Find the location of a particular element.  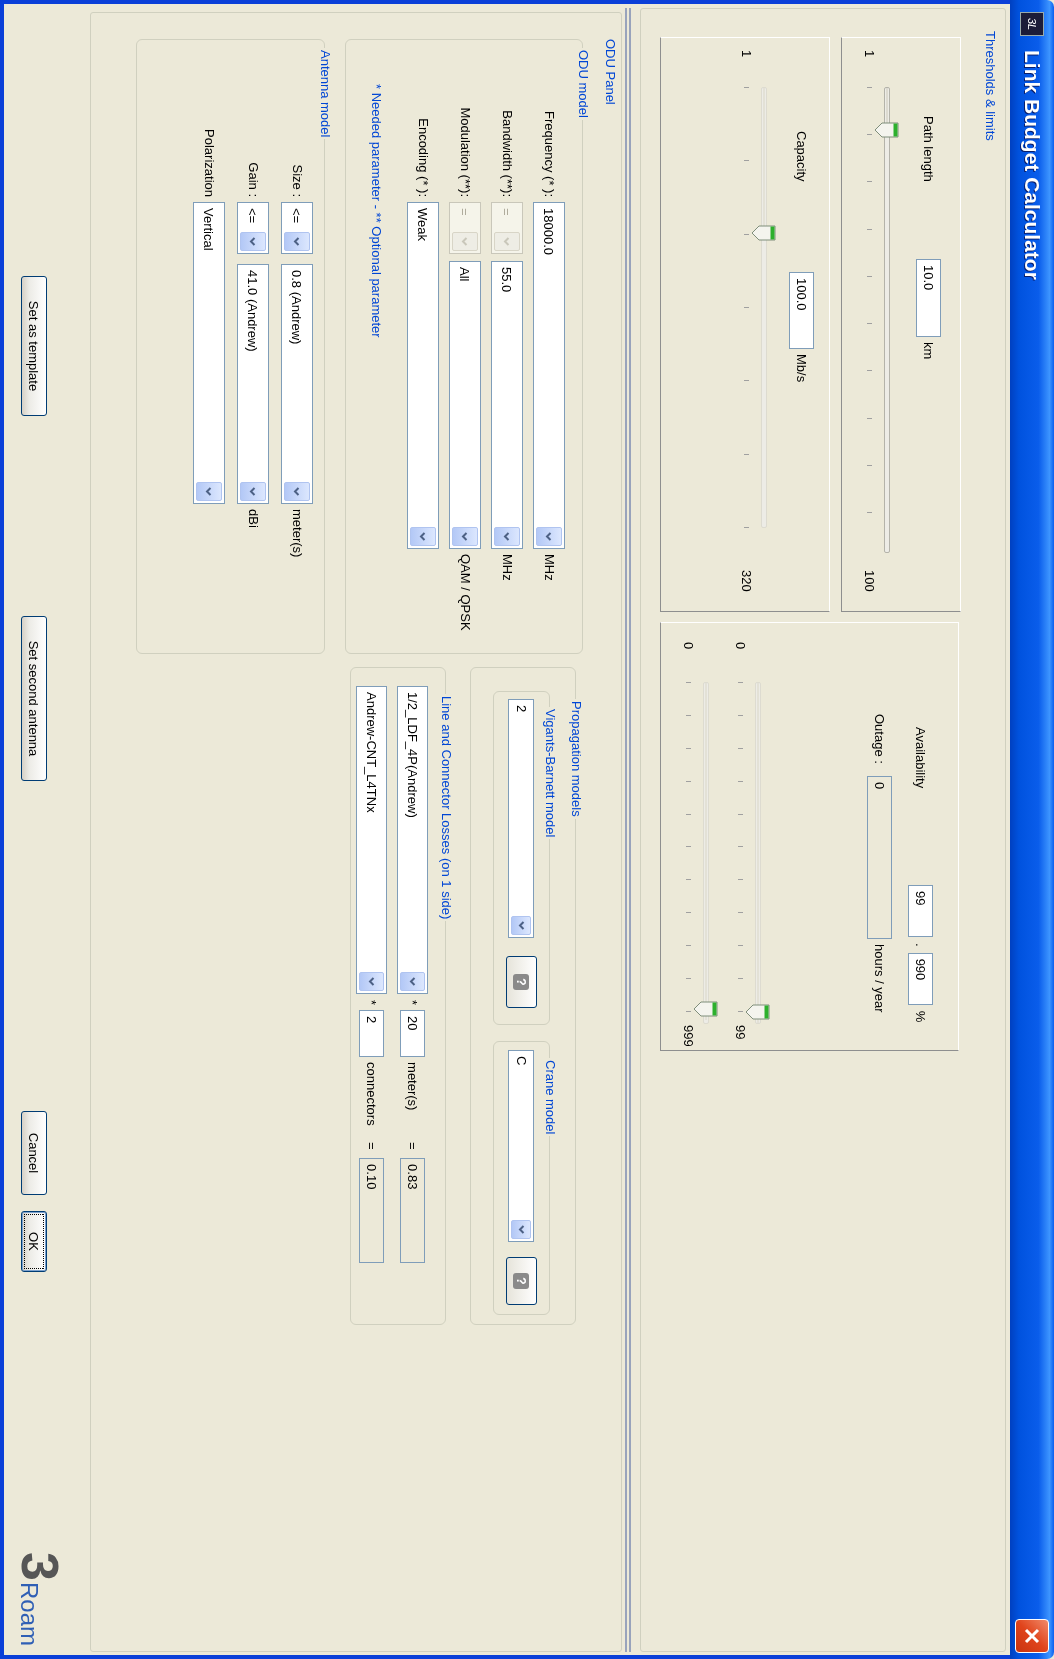

field-label: Size : is located at coordinates (297, 180).